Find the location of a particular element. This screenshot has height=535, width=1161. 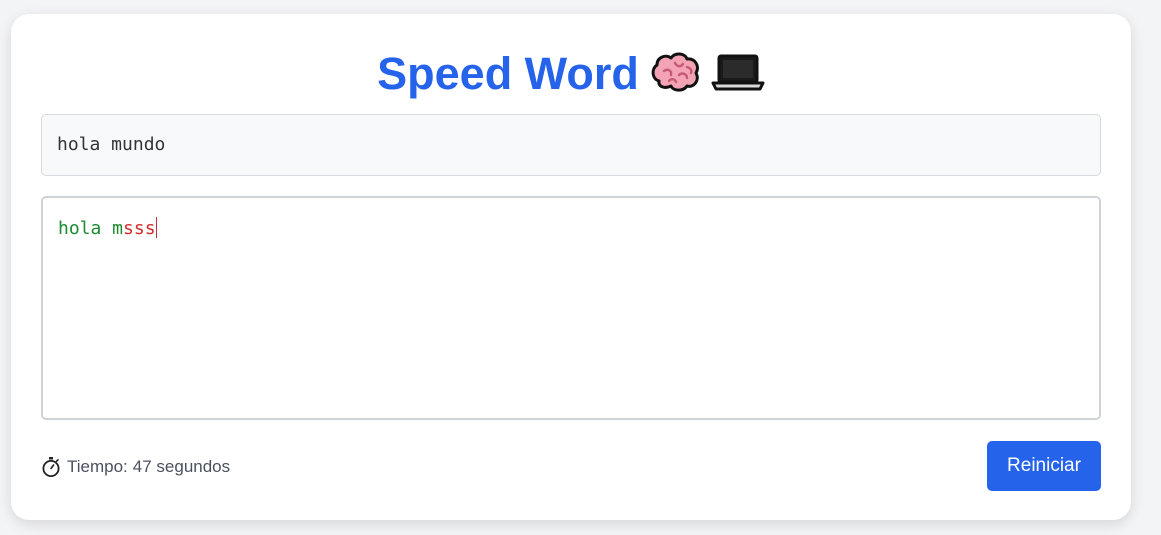

timer-value: 47 segundos is located at coordinates (181, 466).